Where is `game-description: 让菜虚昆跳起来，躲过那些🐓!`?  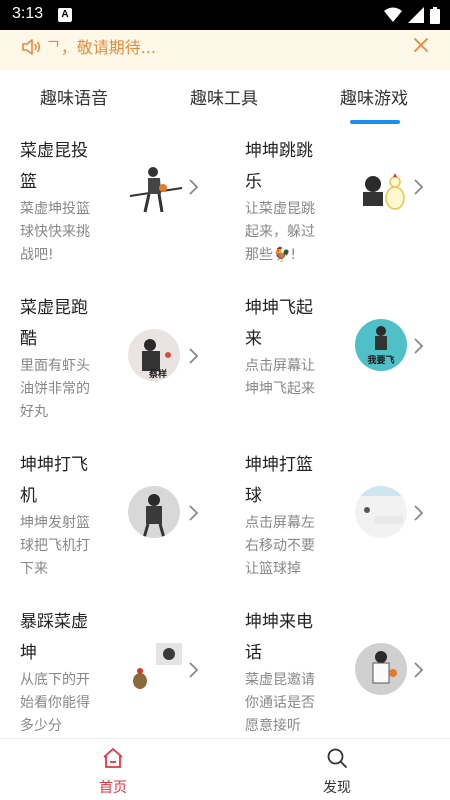 game-description: 让菜虚昆跳起来，躲过那些🐓! is located at coordinates (280, 232).